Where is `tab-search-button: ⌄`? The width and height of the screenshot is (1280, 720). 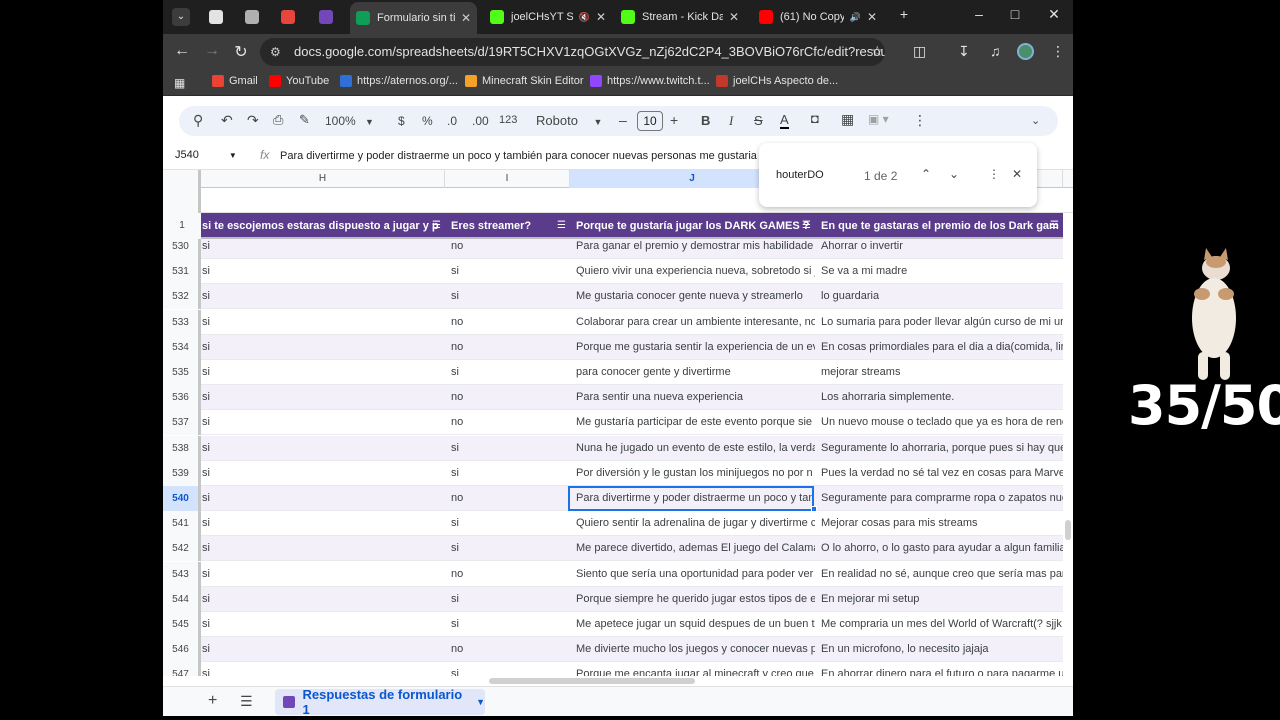 tab-search-button: ⌄ is located at coordinates (181, 17).